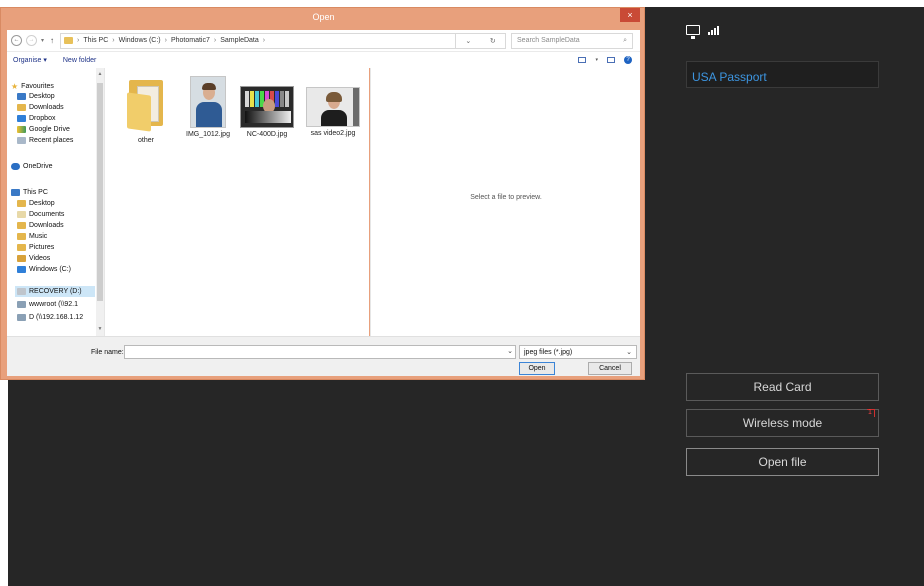 The width and height of the screenshot is (924, 586). What do you see at coordinates (33, 258) in the screenshot?
I see `nav-item-videos: Videos` at bounding box center [33, 258].